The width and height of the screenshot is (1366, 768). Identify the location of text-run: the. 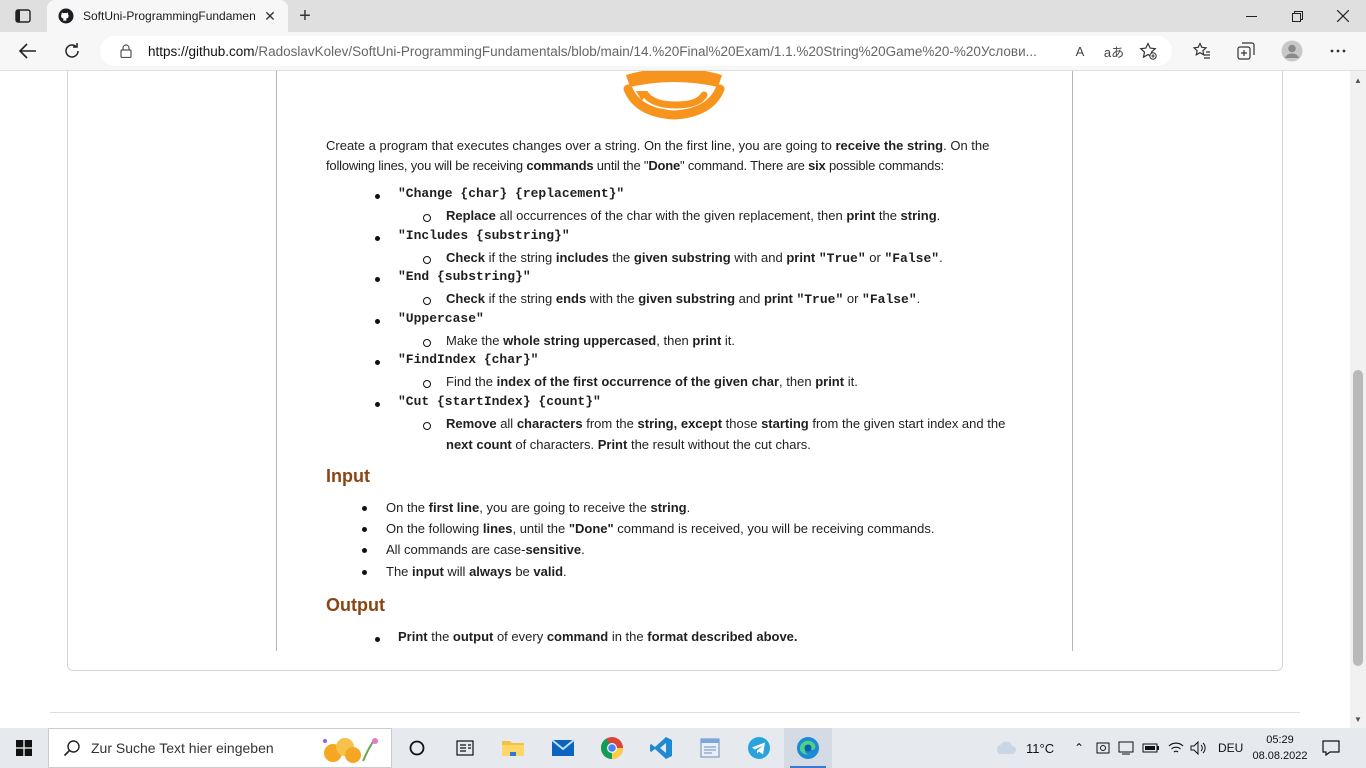
(621, 257).